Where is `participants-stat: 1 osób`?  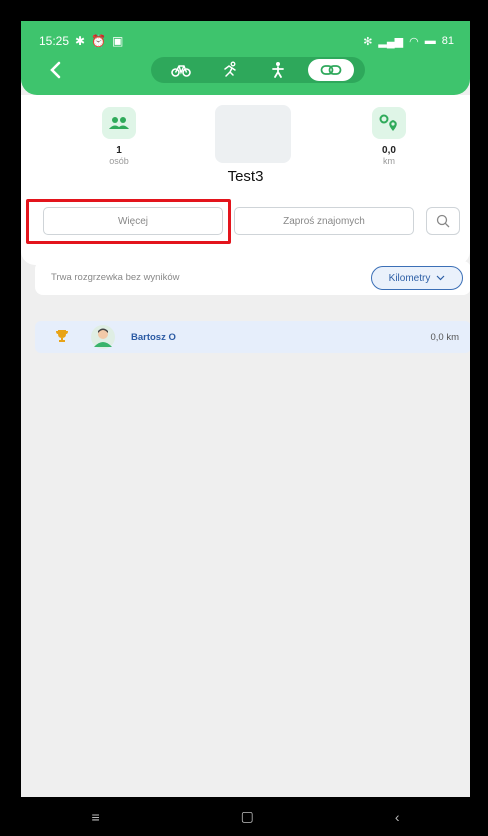
participants-stat: 1 osób is located at coordinates (119, 136).